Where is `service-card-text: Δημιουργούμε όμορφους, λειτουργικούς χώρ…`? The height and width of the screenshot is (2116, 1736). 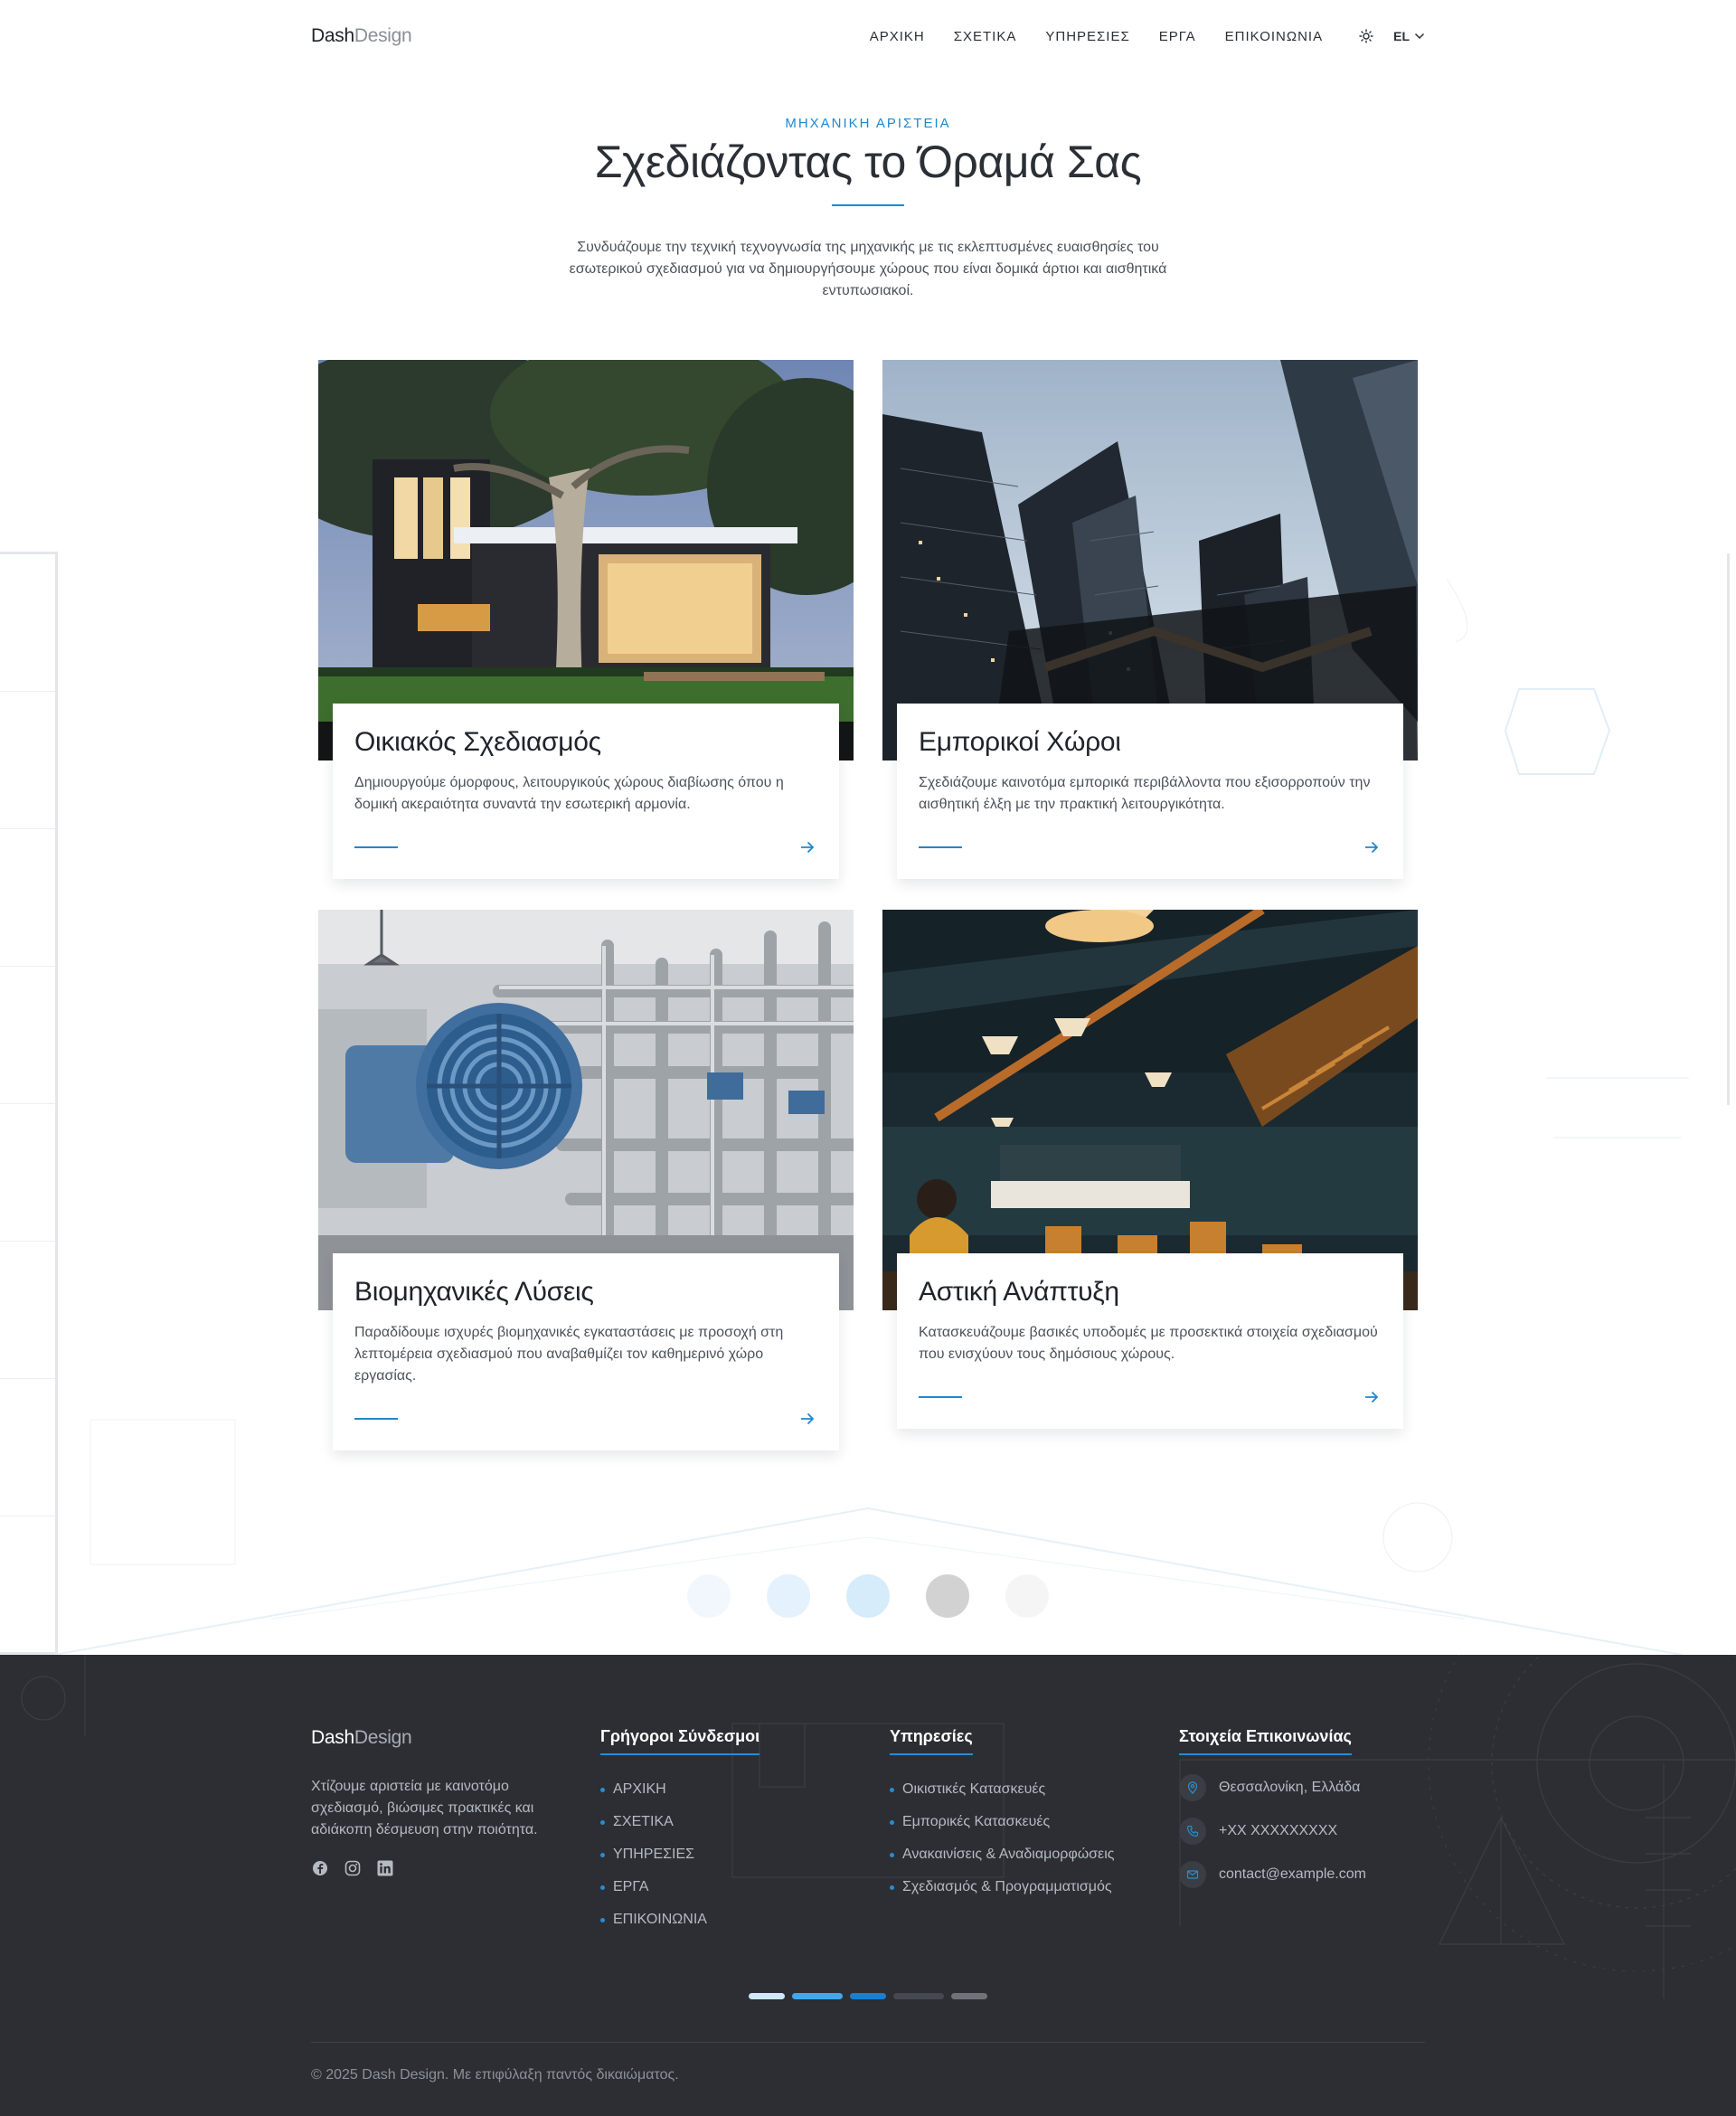 service-card-text: Δημιουργούμε όμορφους, λειτουργικούς χώρ… is located at coordinates (569, 793).